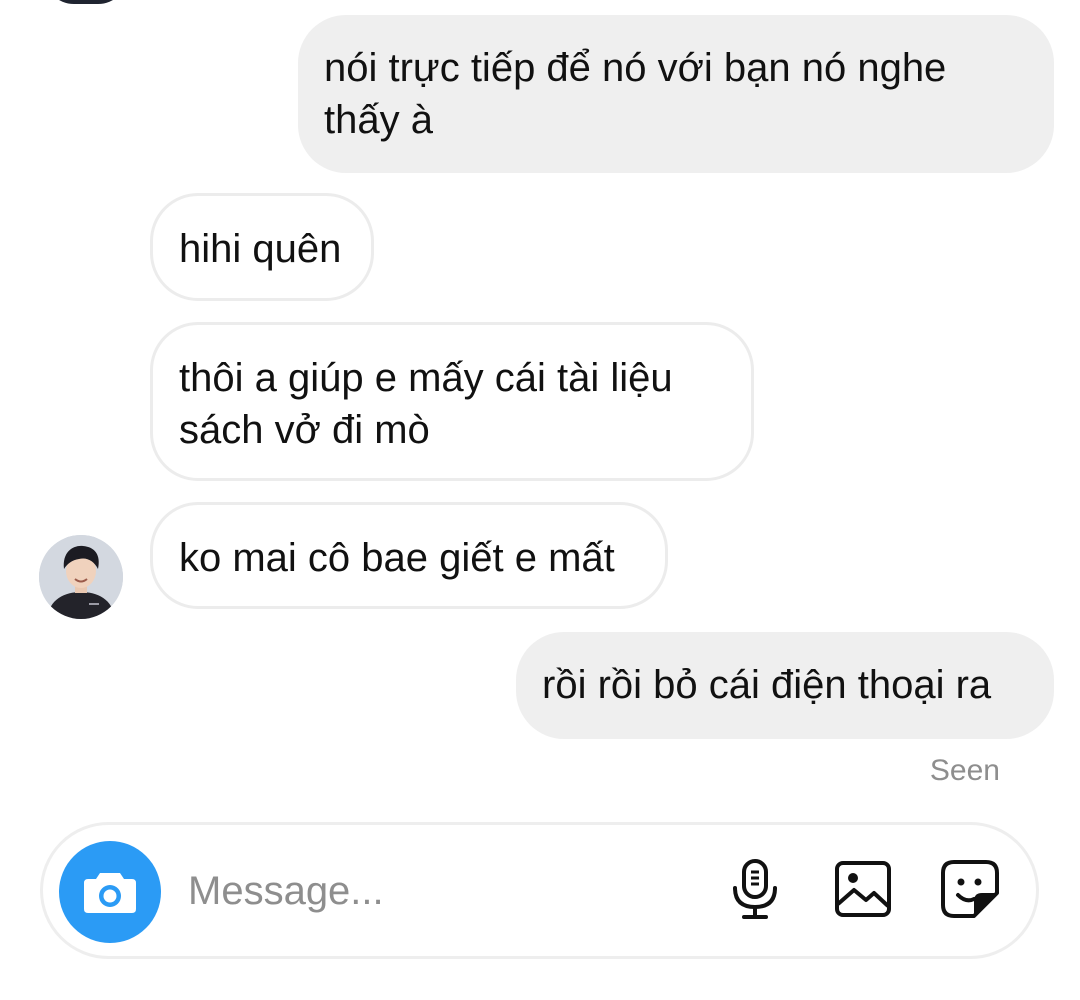 The height and width of the screenshot is (1000, 1080). Describe the element at coordinates (397, 558) in the screenshot. I see `message-line: ko mai cô bae giết e mất` at that location.